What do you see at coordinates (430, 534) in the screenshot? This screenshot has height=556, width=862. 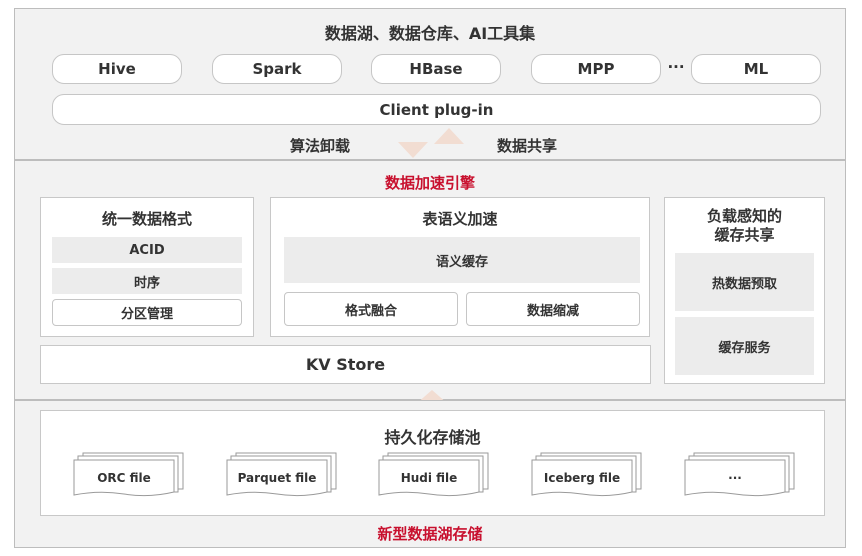 I see `storage-title: 新型数据湖存储` at bounding box center [430, 534].